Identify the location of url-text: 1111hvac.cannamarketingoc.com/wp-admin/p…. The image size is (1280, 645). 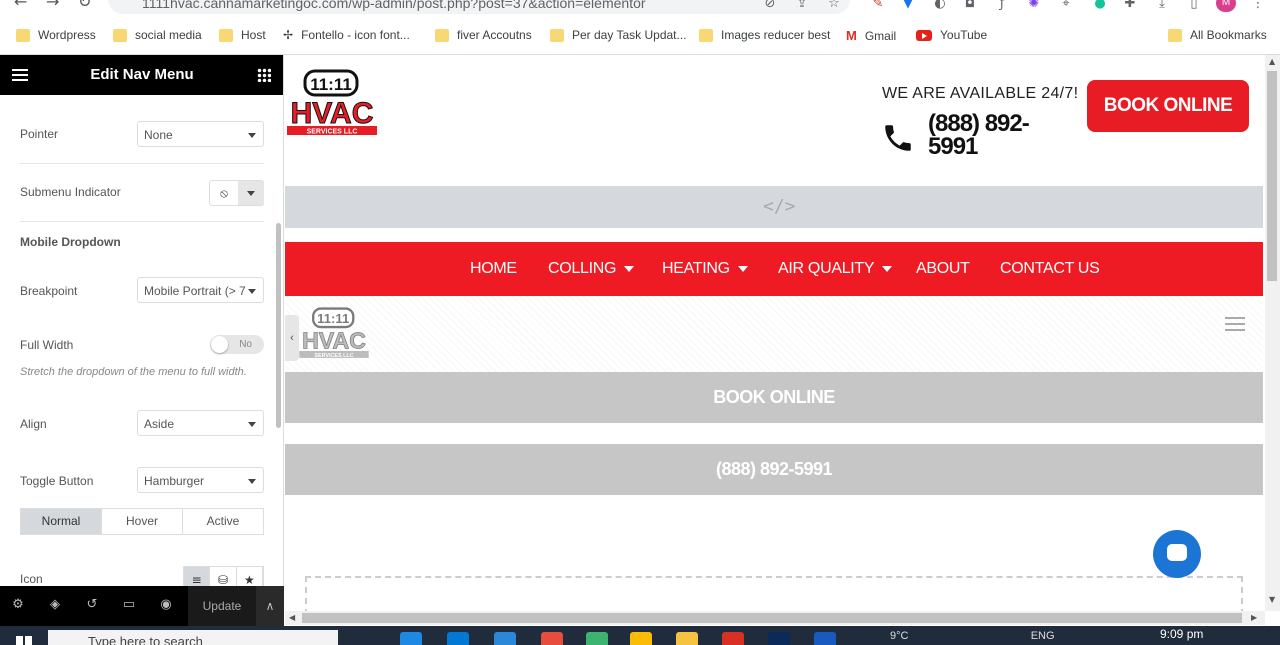
(394, 5).